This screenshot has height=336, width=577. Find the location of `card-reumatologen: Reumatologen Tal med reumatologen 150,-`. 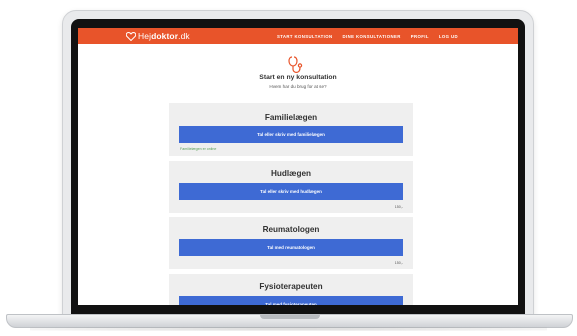

card-reumatologen: Reumatologen Tal med reumatologen 150,- is located at coordinates (291, 243).